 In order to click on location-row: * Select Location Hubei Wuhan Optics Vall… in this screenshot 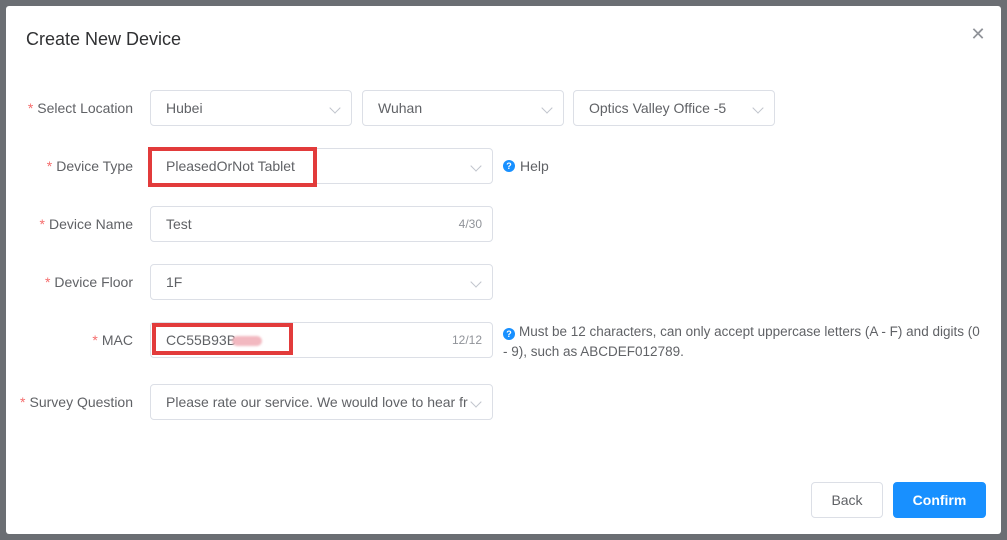, I will do `click(503, 108)`.